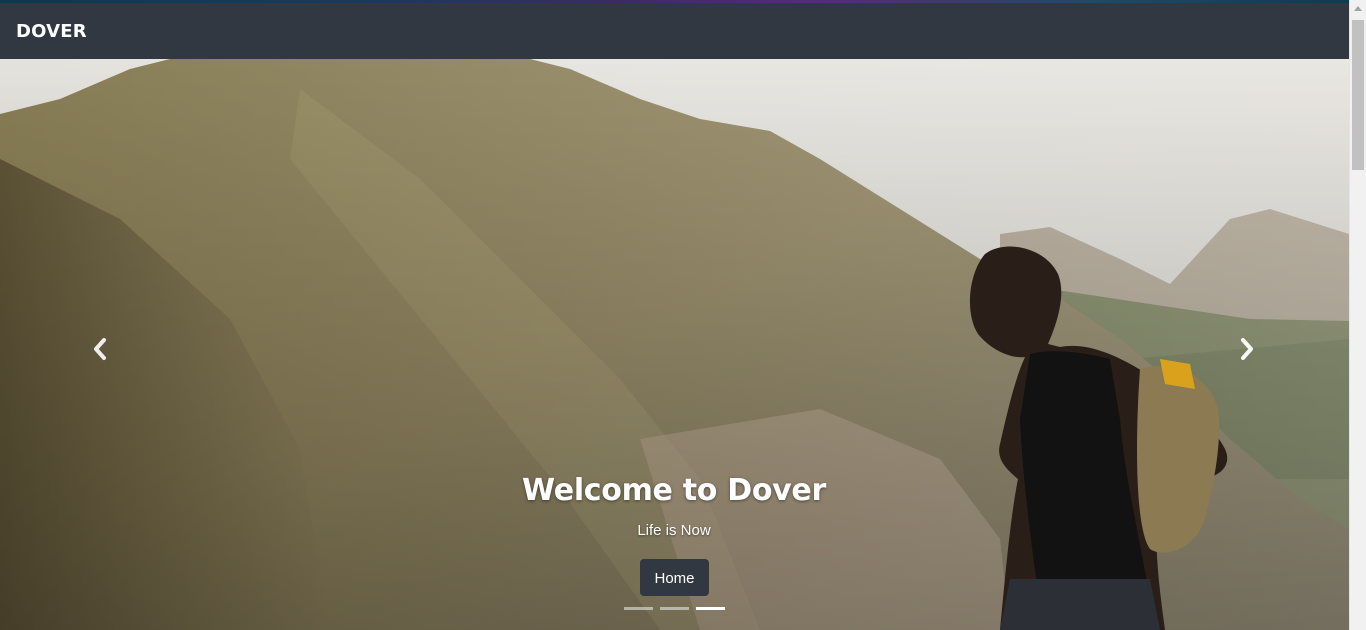 Image resolution: width=1366 pixels, height=630 pixels. I want to click on scrollbar-thumb, so click(1358, 95).